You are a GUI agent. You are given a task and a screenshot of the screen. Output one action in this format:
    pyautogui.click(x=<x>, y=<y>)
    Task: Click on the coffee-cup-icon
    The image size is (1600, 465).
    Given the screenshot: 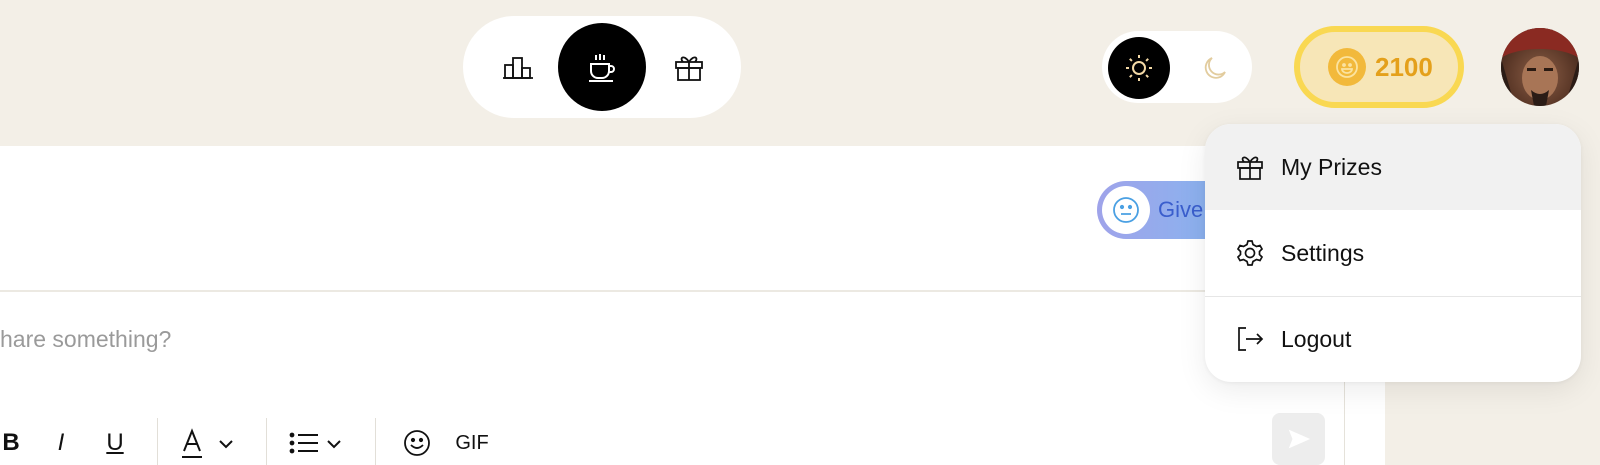 What is the action you would take?
    pyautogui.click(x=602, y=68)
    